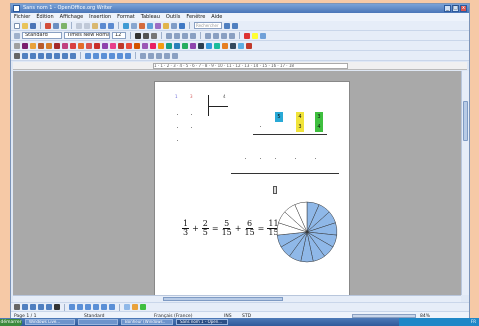  I want to click on search-input: Rechercher, so click(208, 25).